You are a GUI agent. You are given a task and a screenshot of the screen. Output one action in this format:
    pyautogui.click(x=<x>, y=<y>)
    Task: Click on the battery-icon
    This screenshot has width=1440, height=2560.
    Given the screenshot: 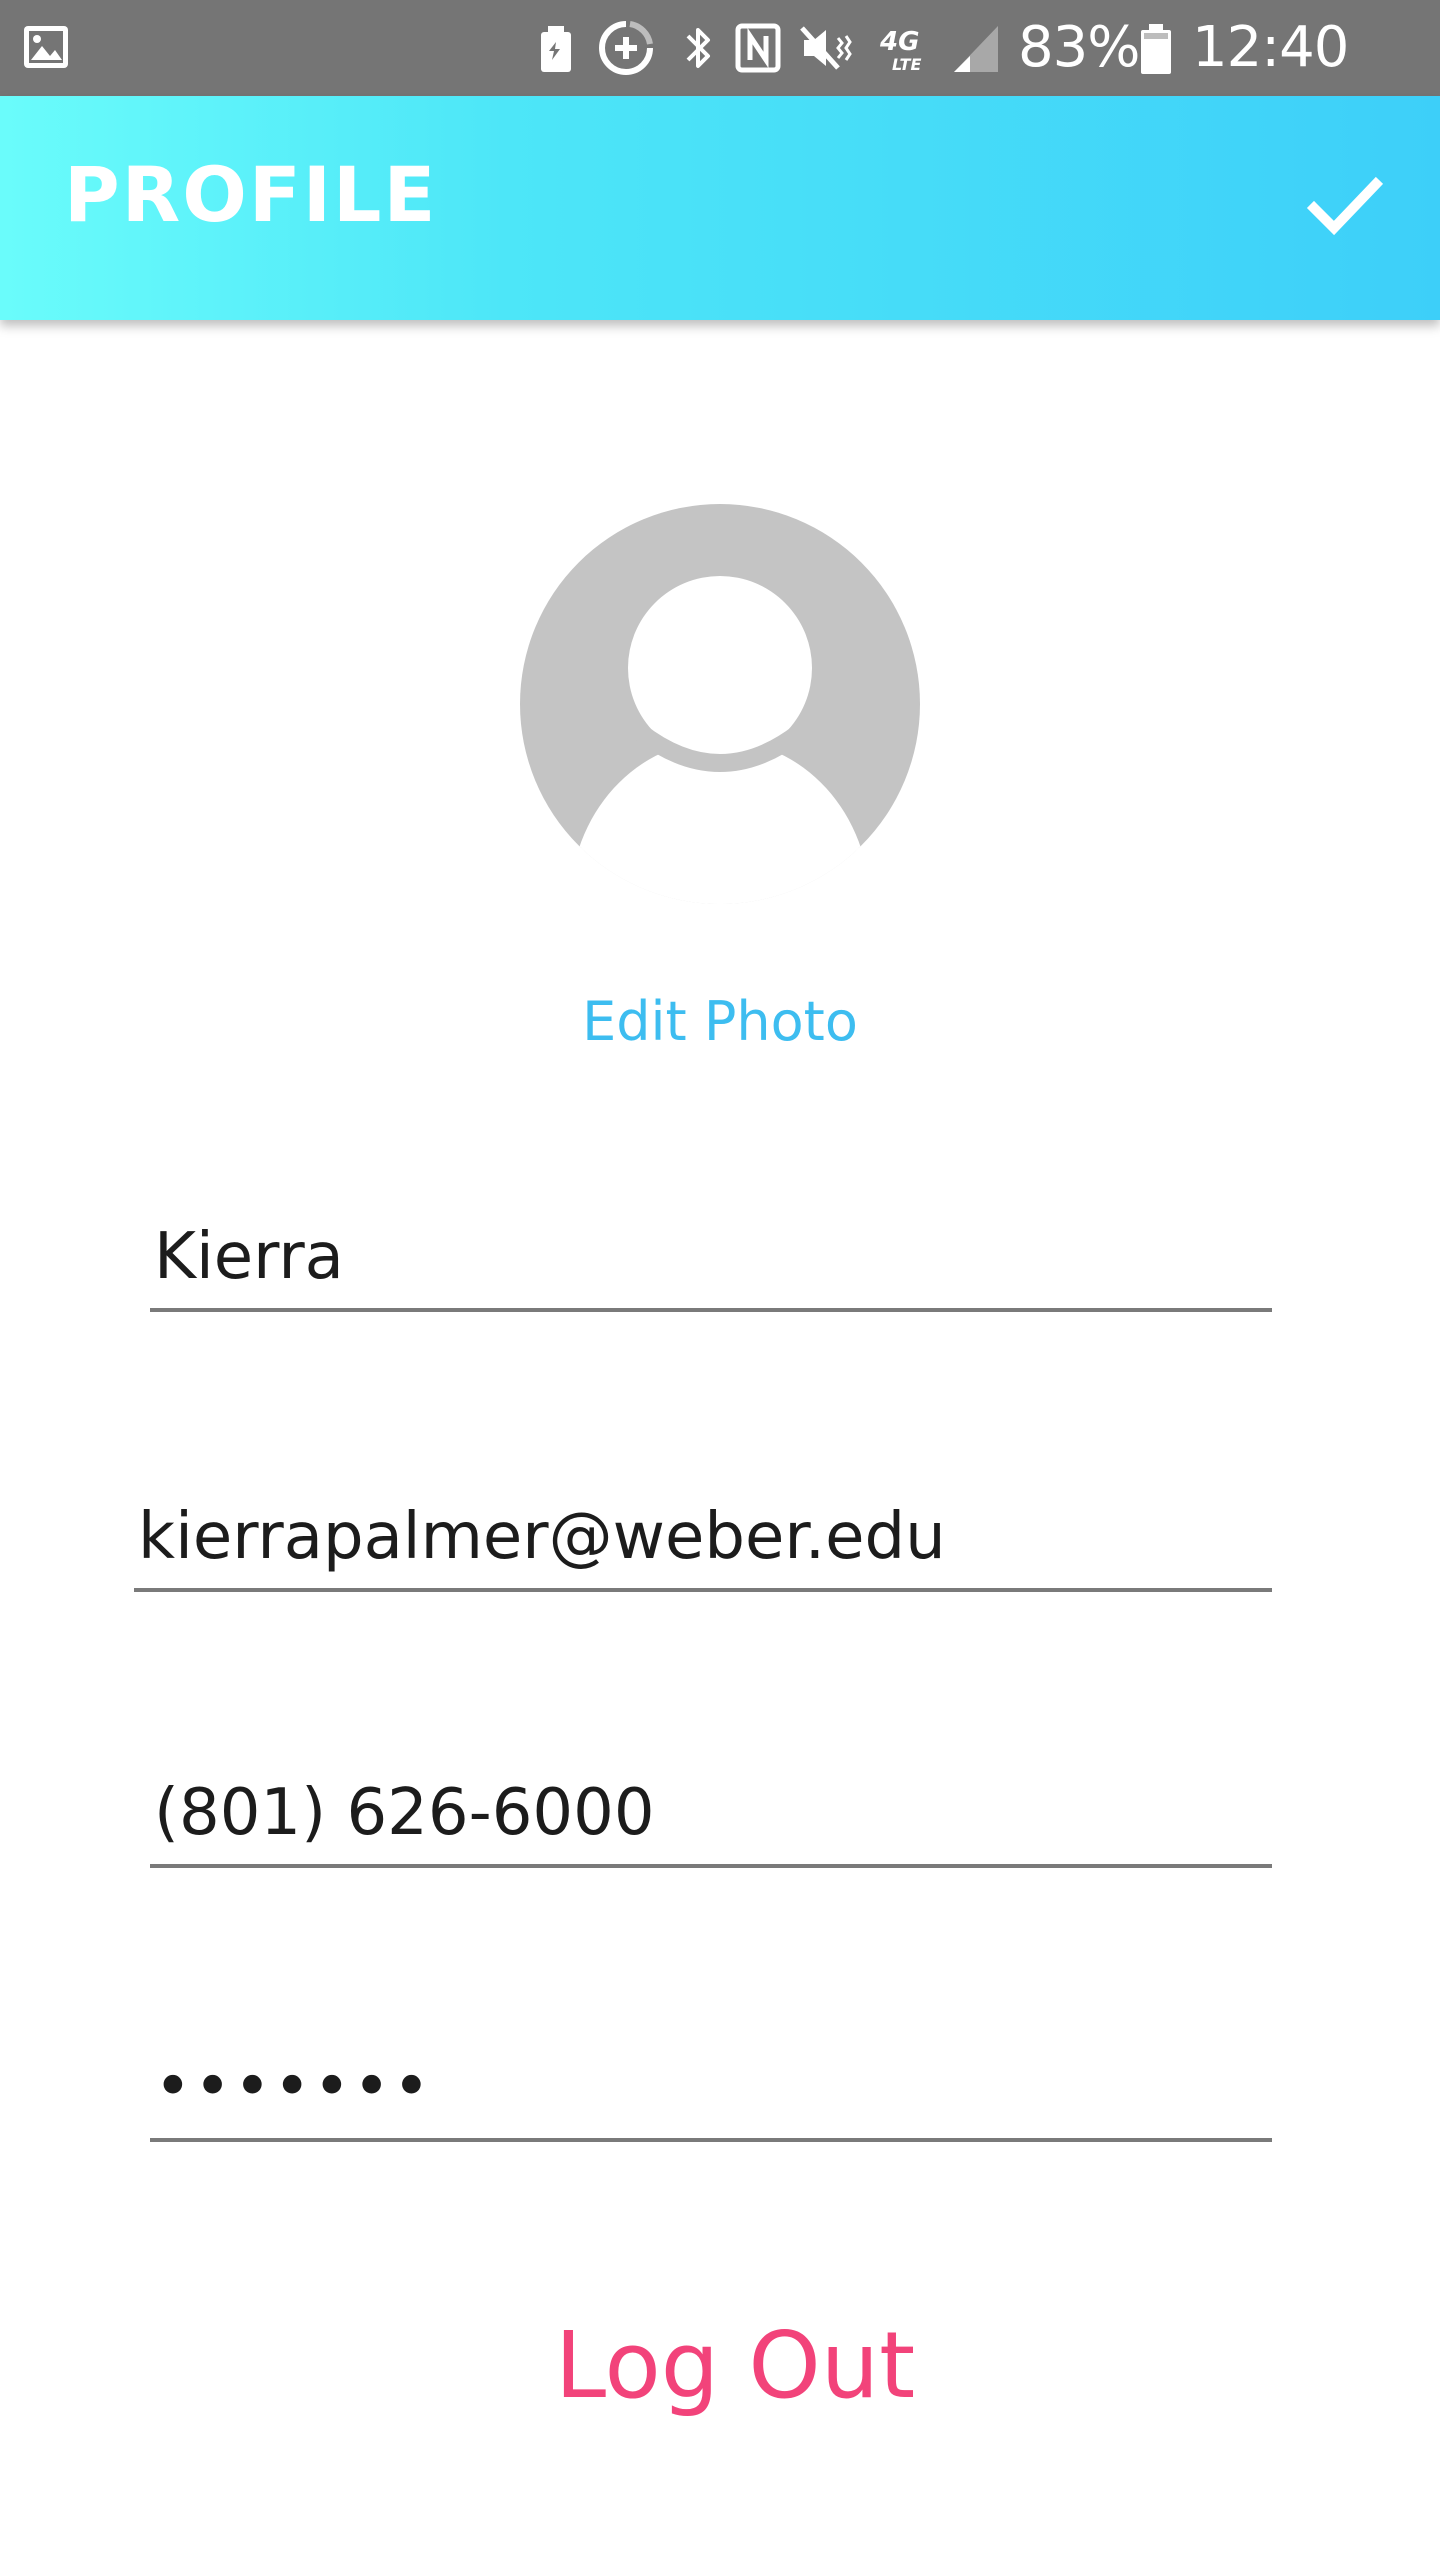 What is the action you would take?
    pyautogui.click(x=1156, y=49)
    